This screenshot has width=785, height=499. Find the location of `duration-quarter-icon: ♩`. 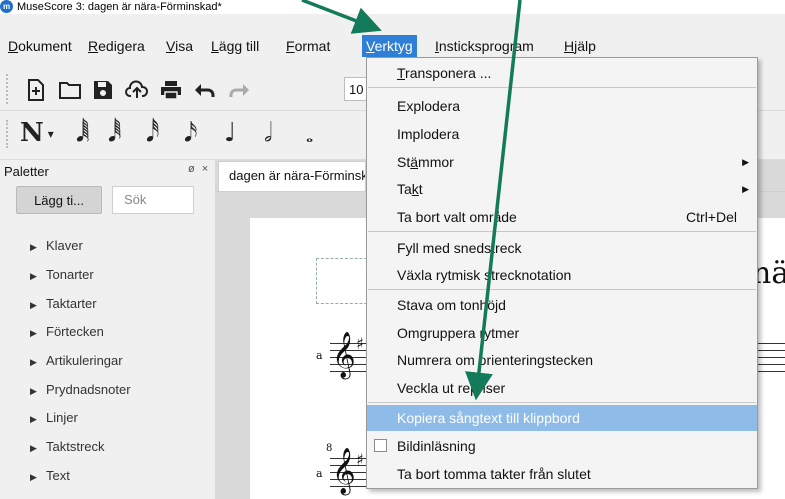

duration-quarter-icon: ♩ is located at coordinates (230, 133).